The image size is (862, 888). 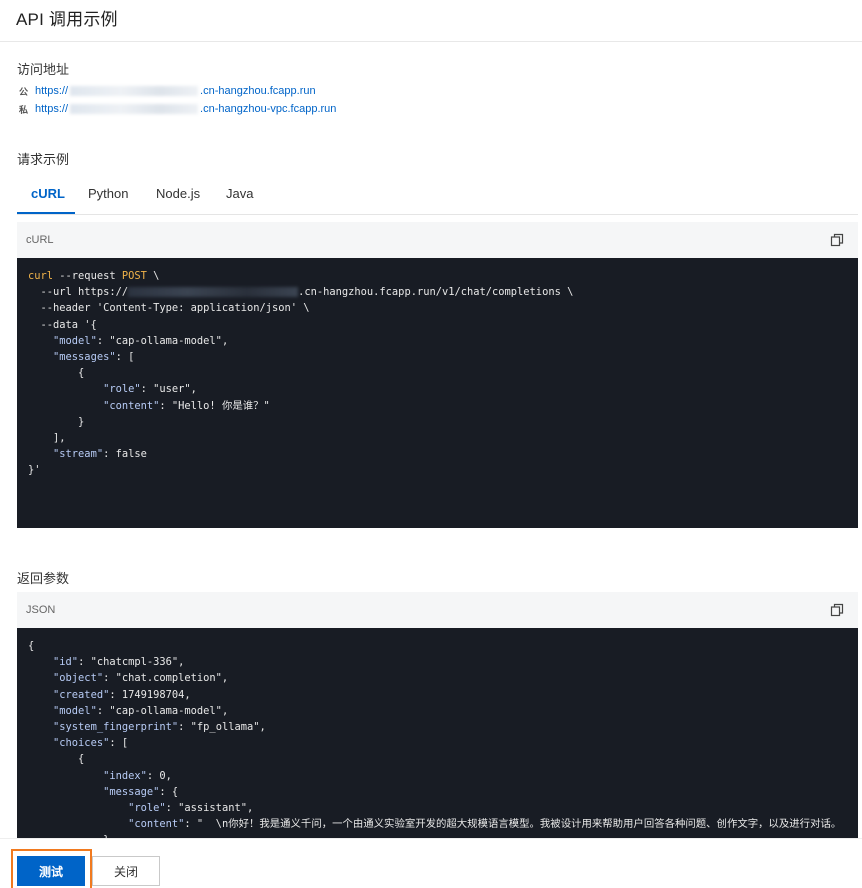 What do you see at coordinates (431, 863) in the screenshot?
I see `dialog-footer: 测试 关闭` at bounding box center [431, 863].